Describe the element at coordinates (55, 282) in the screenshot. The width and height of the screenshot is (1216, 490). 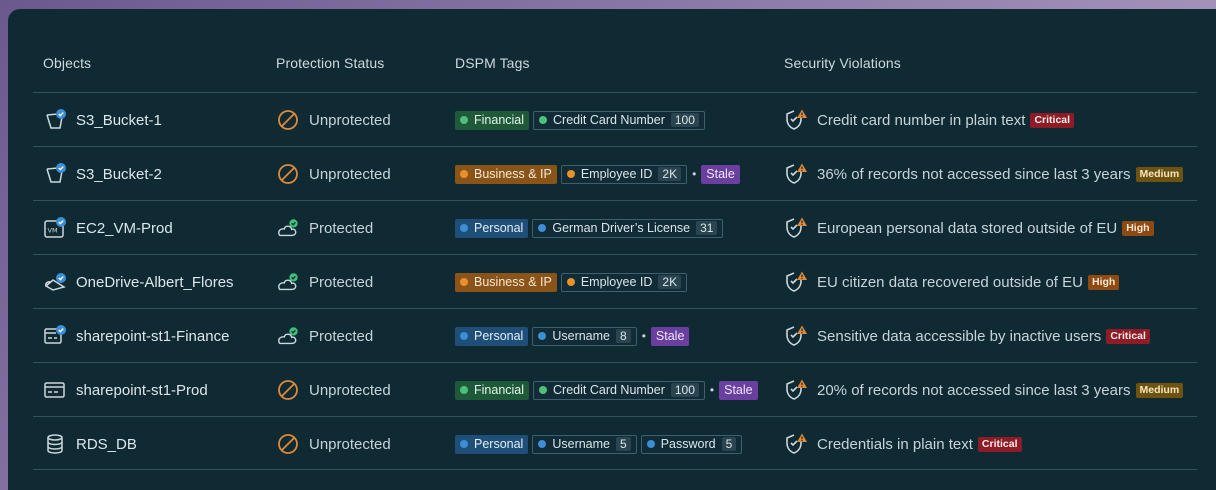
I see `cloud-drive-icon` at that location.